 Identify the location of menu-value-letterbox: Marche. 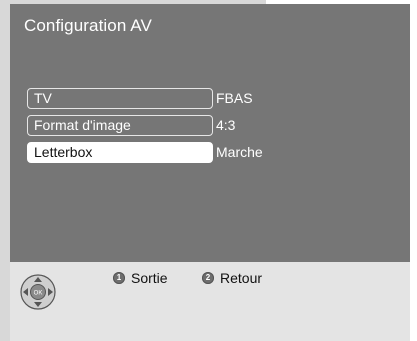
(239, 152).